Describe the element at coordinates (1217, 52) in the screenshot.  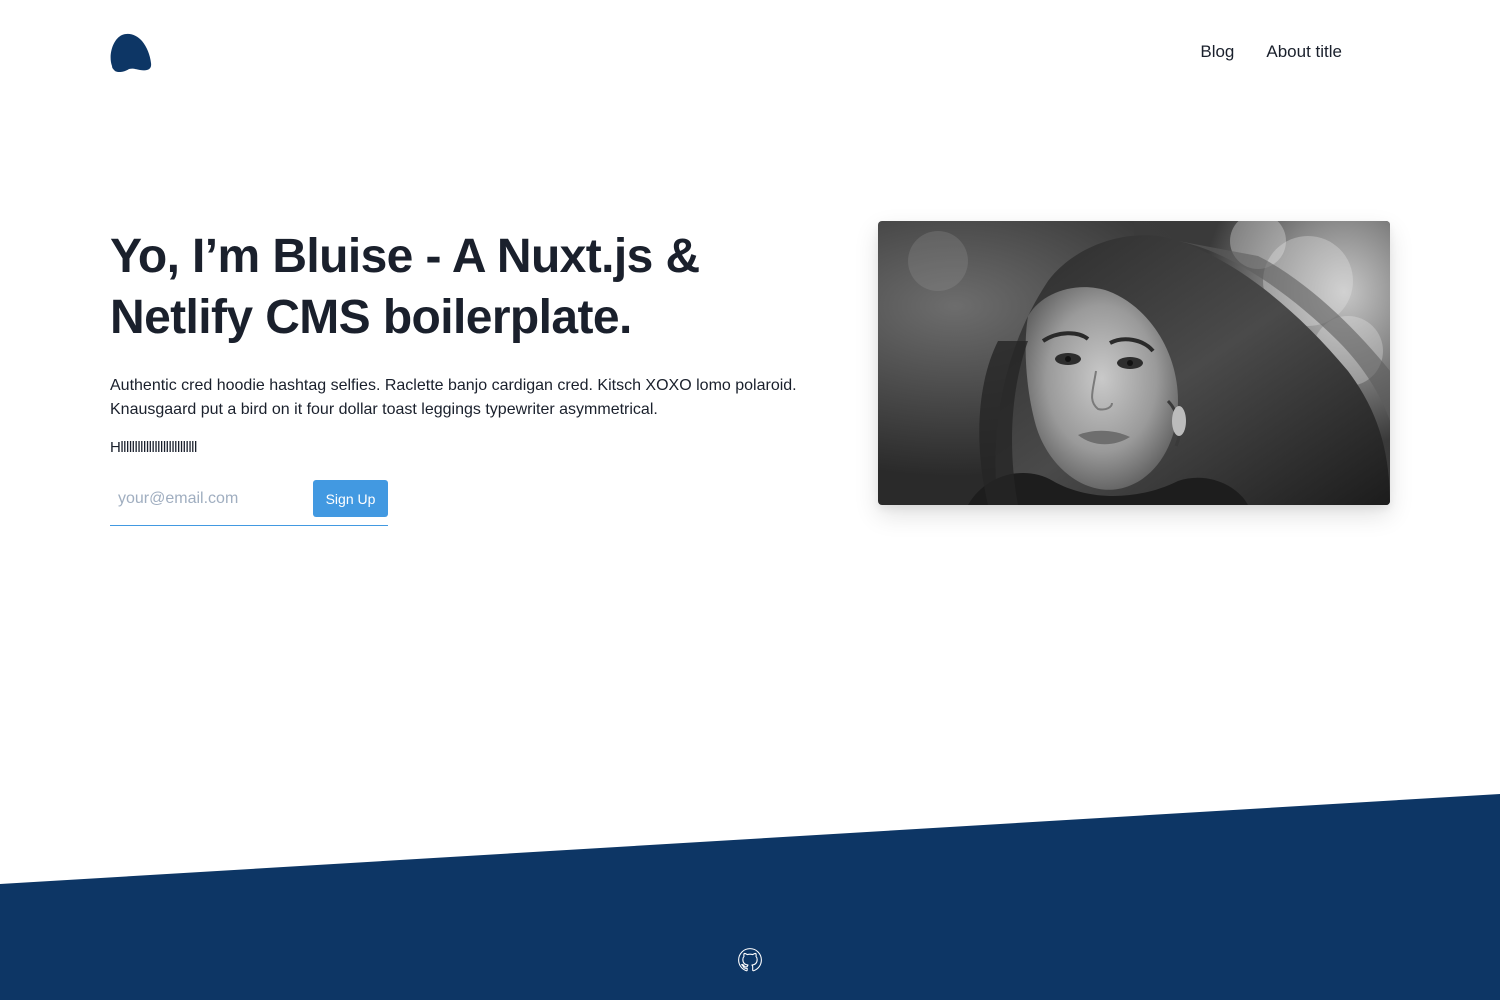
I see `nav-link-blog: Blog` at that location.